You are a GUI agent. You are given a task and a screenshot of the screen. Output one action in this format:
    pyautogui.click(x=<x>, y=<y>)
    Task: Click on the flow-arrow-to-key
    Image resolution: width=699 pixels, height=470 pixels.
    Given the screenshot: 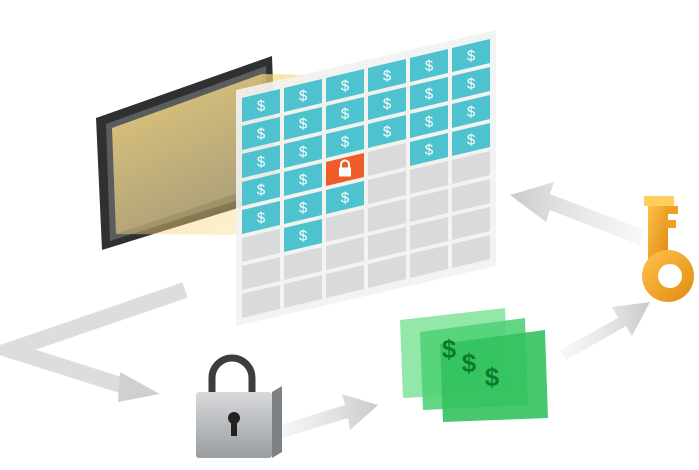 What is the action you would take?
    pyautogui.click(x=605, y=331)
    